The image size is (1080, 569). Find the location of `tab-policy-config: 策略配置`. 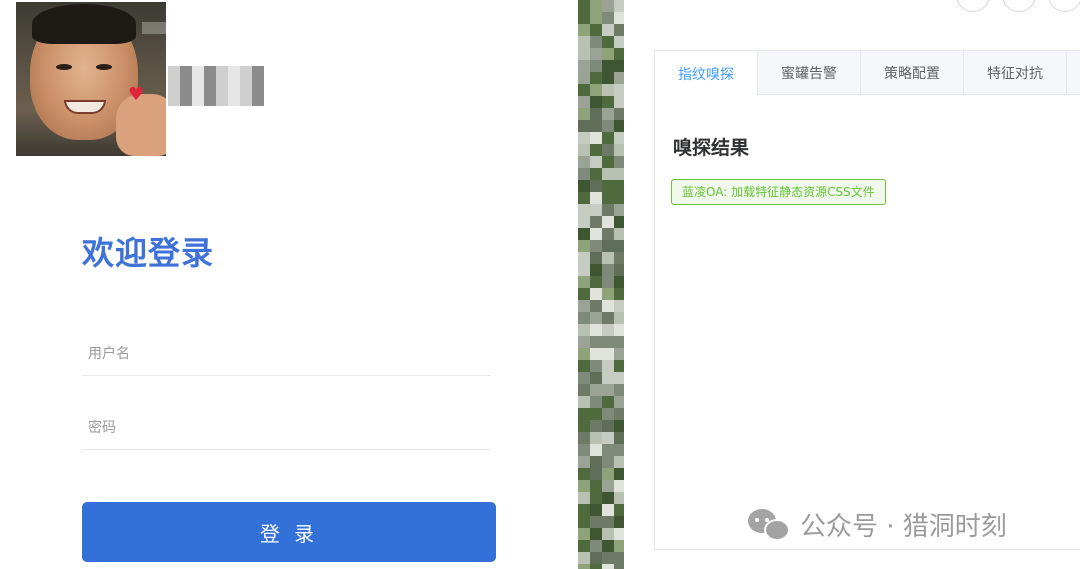

tab-policy-config: 策略配置 is located at coordinates (912, 73).